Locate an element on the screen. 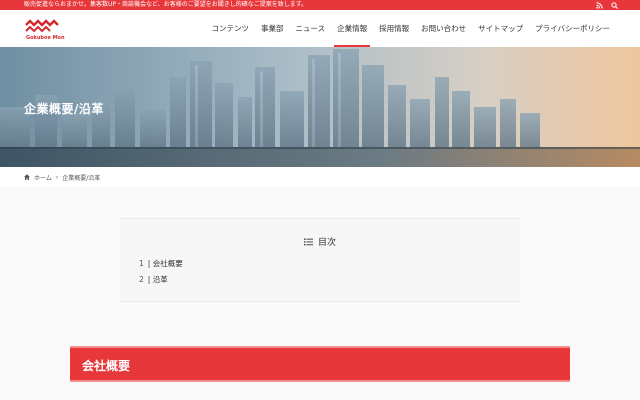  table-of-contents: 目次 1 | 会社概要 2 | 沿革 is located at coordinates (320, 260).